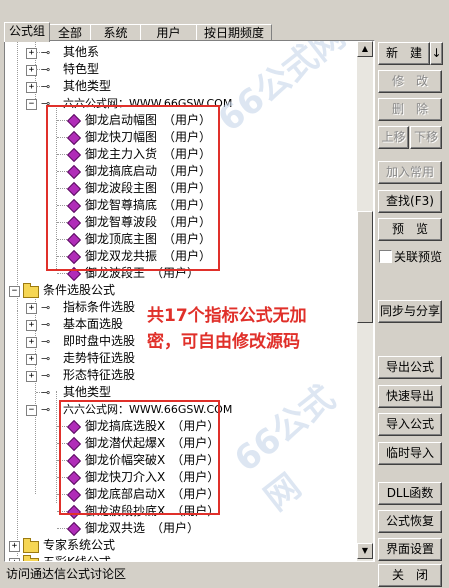  What do you see at coordinates (223, 342) in the screenshot?
I see `annotation-line2: 密，可自由修改源码` at bounding box center [223, 342].